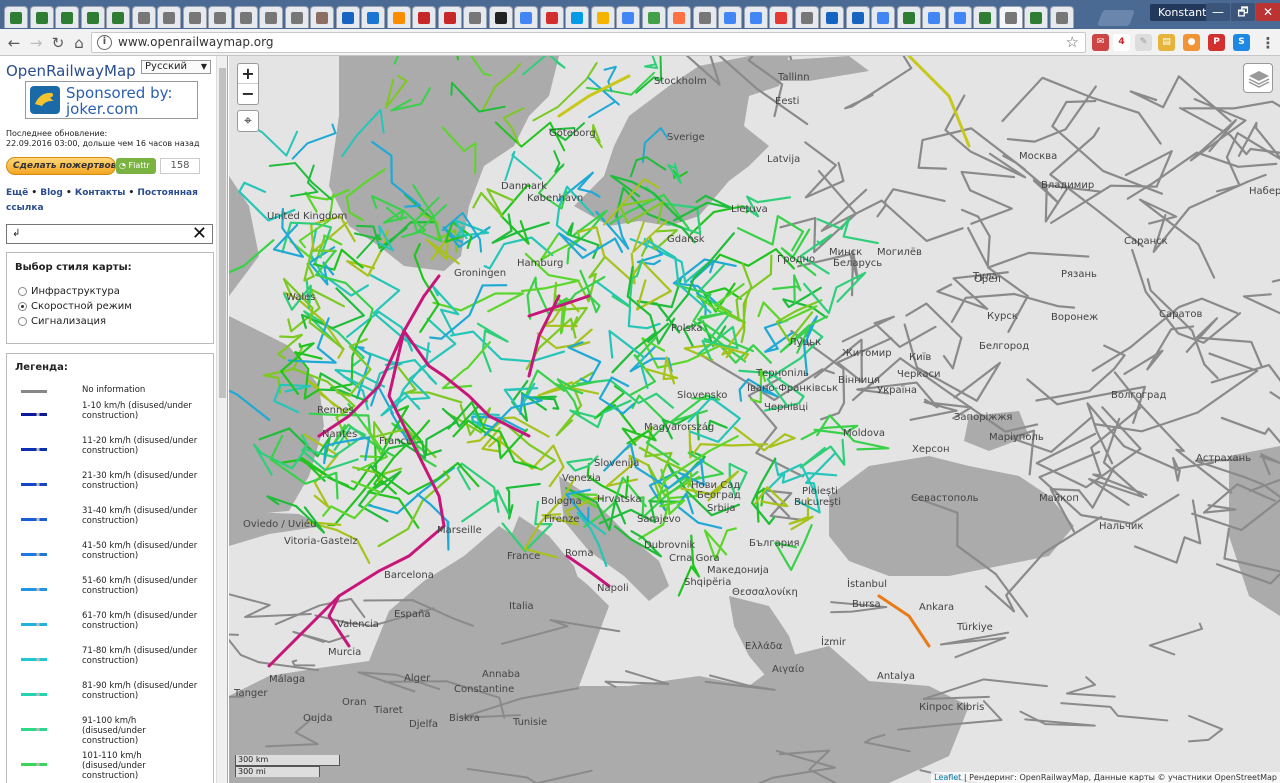 This screenshot has width=1280, height=783. Describe the element at coordinates (14, 43) in the screenshot. I see `back-button: ←` at that location.